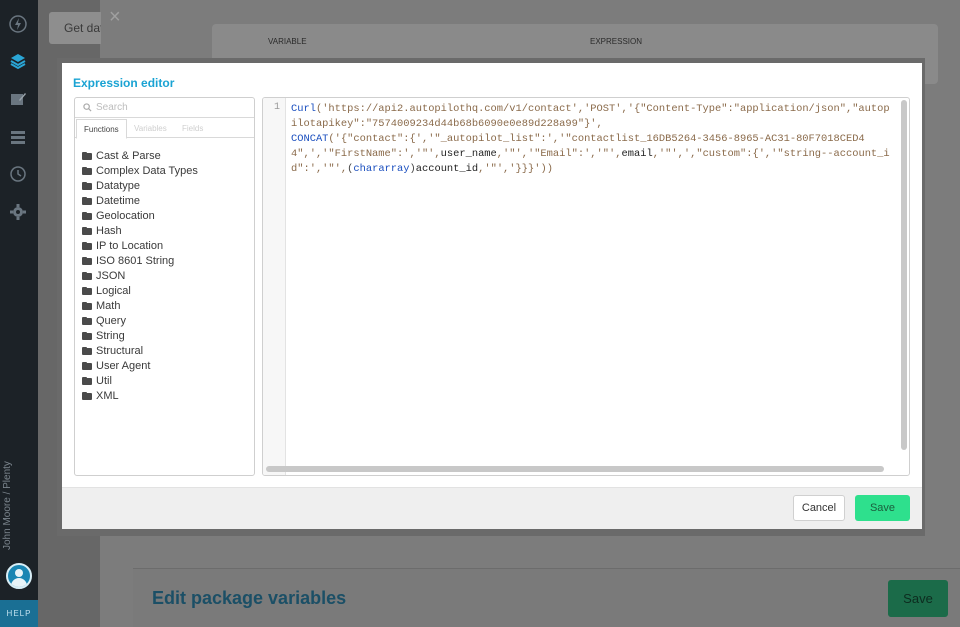  Describe the element at coordinates (101, 129) in the screenshot. I see `tab-functions: Functions` at that location.